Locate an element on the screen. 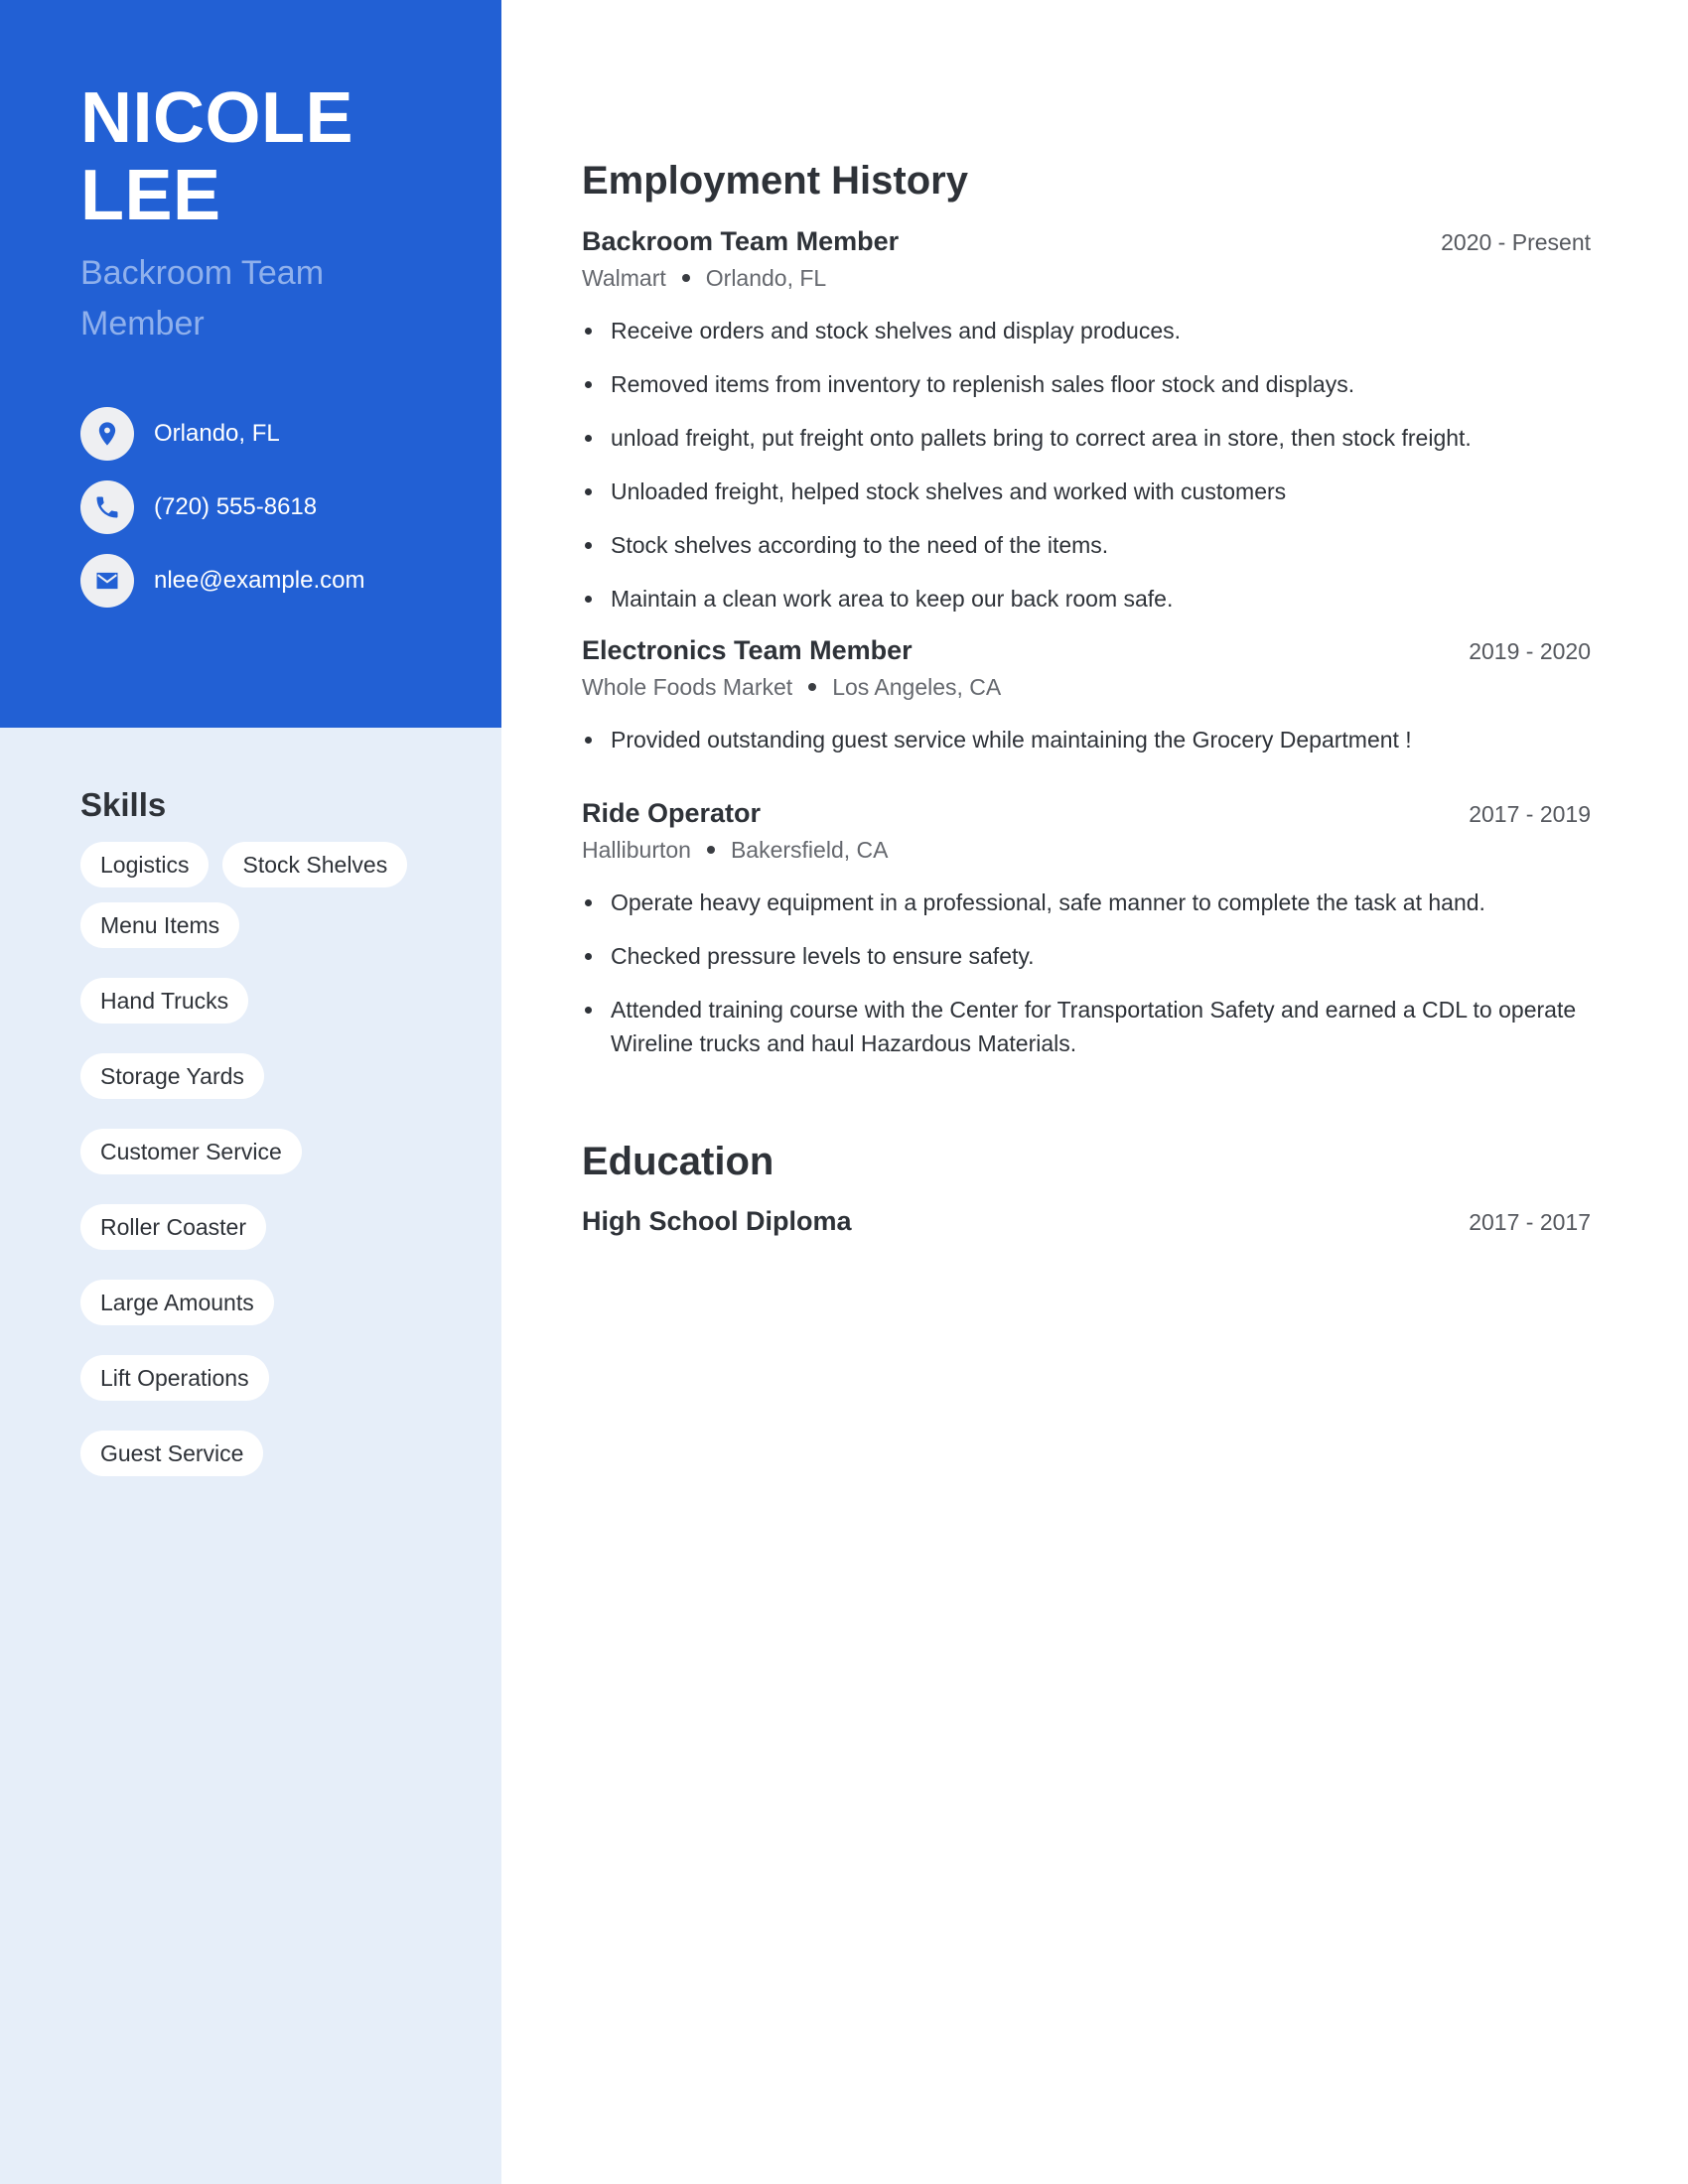 The width and height of the screenshot is (1688, 2184). skill-pill: Hand Trucks is located at coordinates (164, 1001).